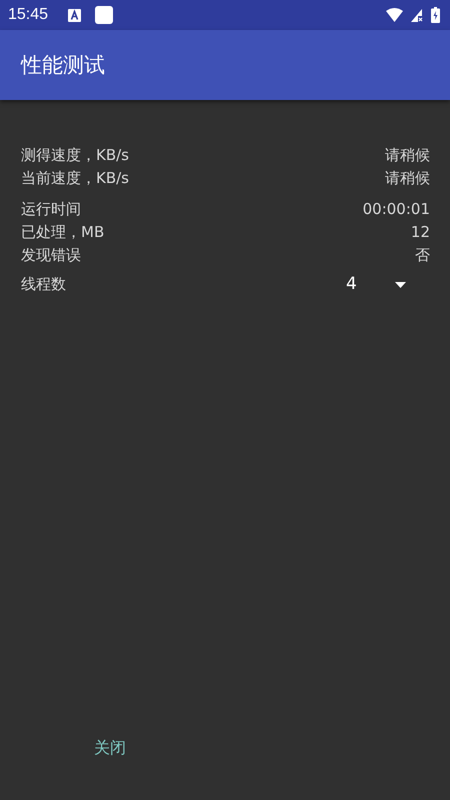  I want to click on app-title: 性能测试, so click(63, 65).